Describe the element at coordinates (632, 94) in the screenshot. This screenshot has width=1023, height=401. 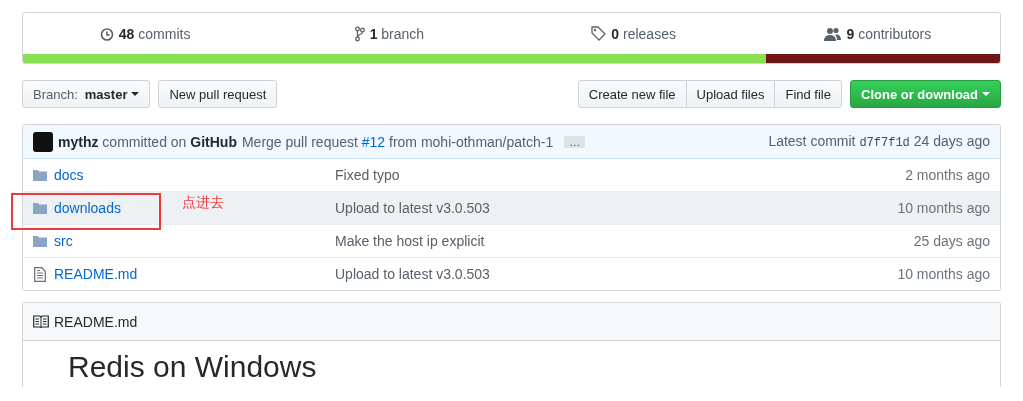
I see `file-action-button: Create new file` at that location.